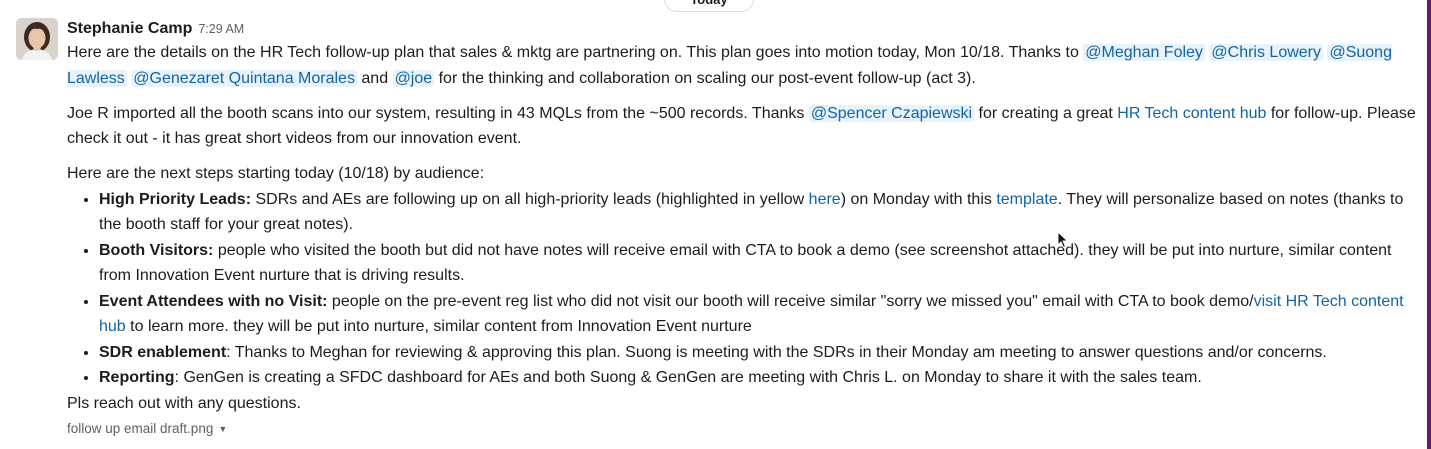  Describe the element at coordinates (742, 429) in the screenshot. I see `attachment-toggle: follow up email draft.png ▼` at that location.